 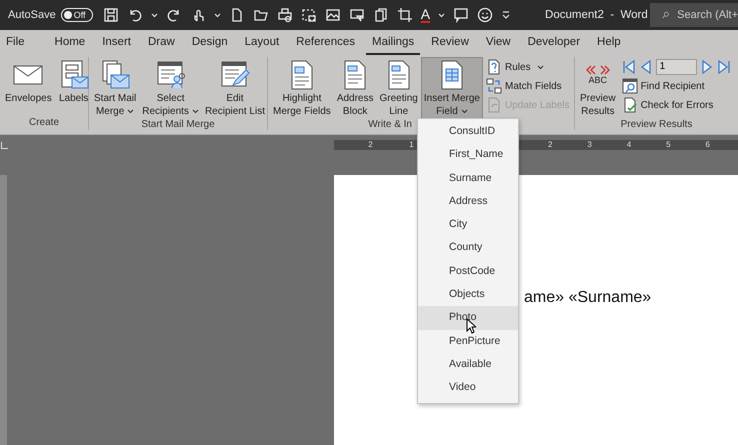 I want to click on customize-icon, so click(x=506, y=15).